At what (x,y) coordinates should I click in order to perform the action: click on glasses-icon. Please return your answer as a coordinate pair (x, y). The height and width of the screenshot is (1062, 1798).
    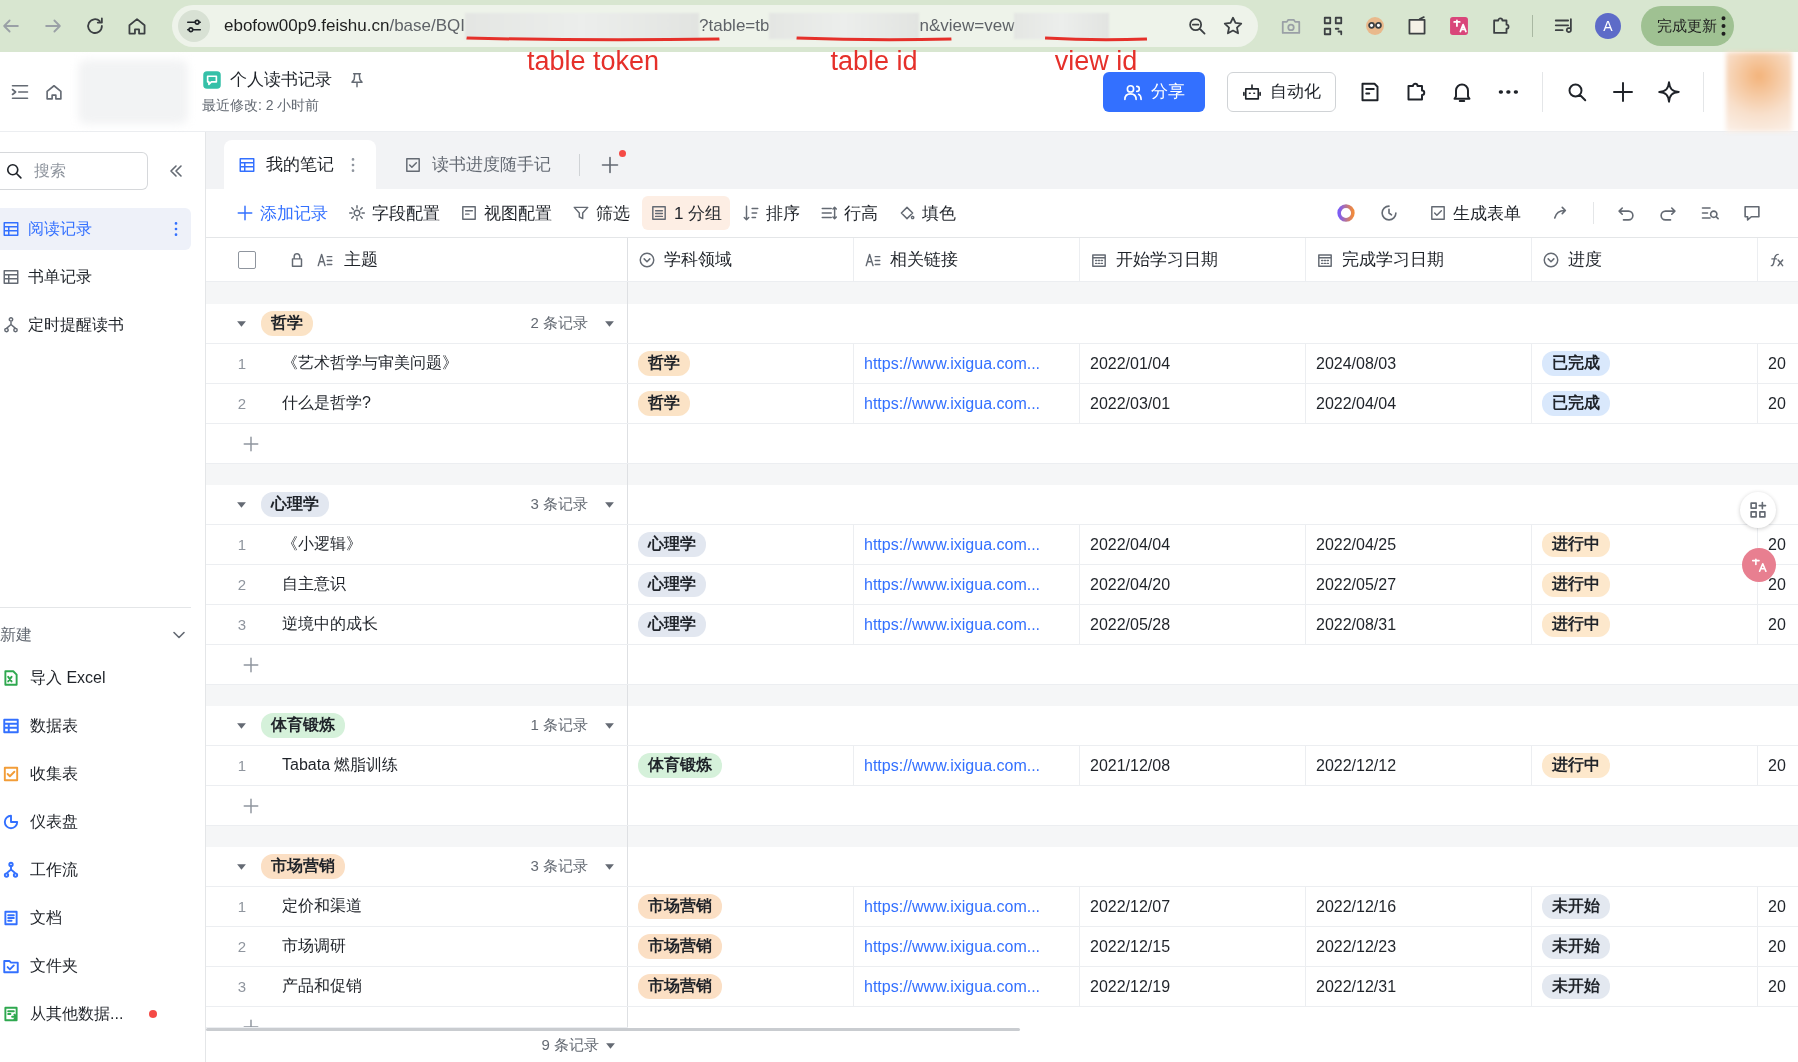
    Looking at the image, I should click on (1375, 26).